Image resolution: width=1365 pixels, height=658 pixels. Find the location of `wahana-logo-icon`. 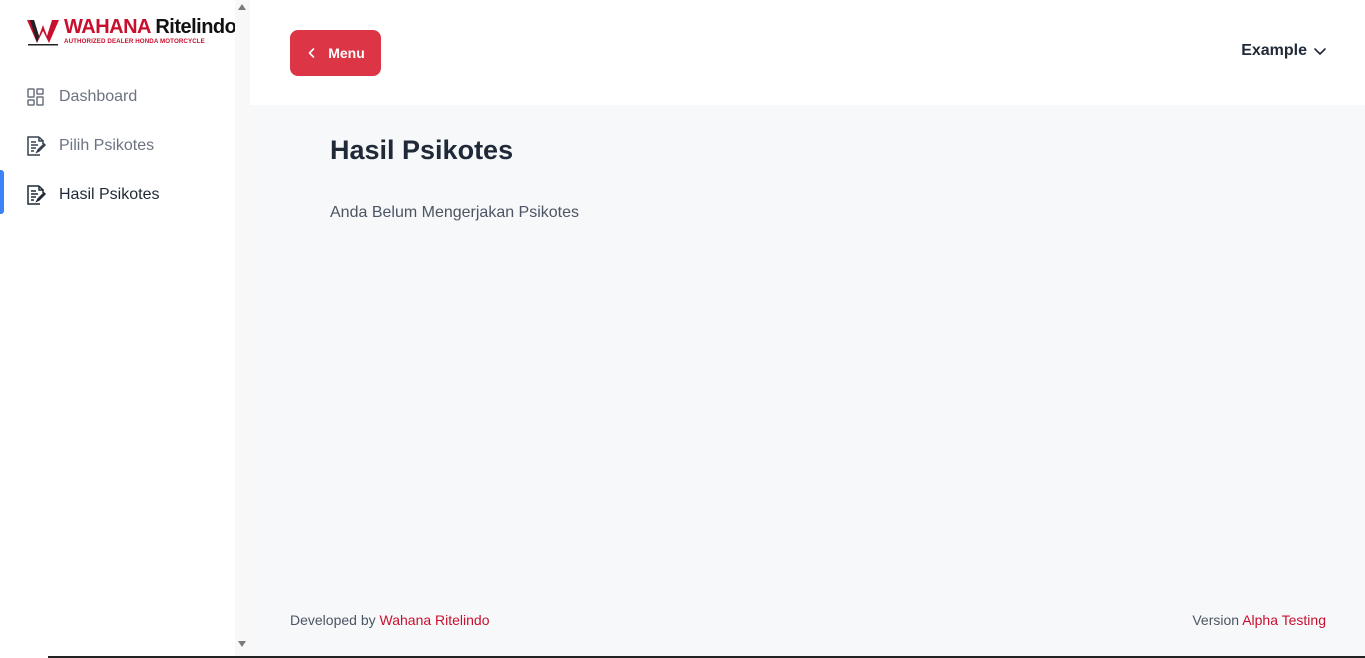

wahana-logo-icon is located at coordinates (43, 33).